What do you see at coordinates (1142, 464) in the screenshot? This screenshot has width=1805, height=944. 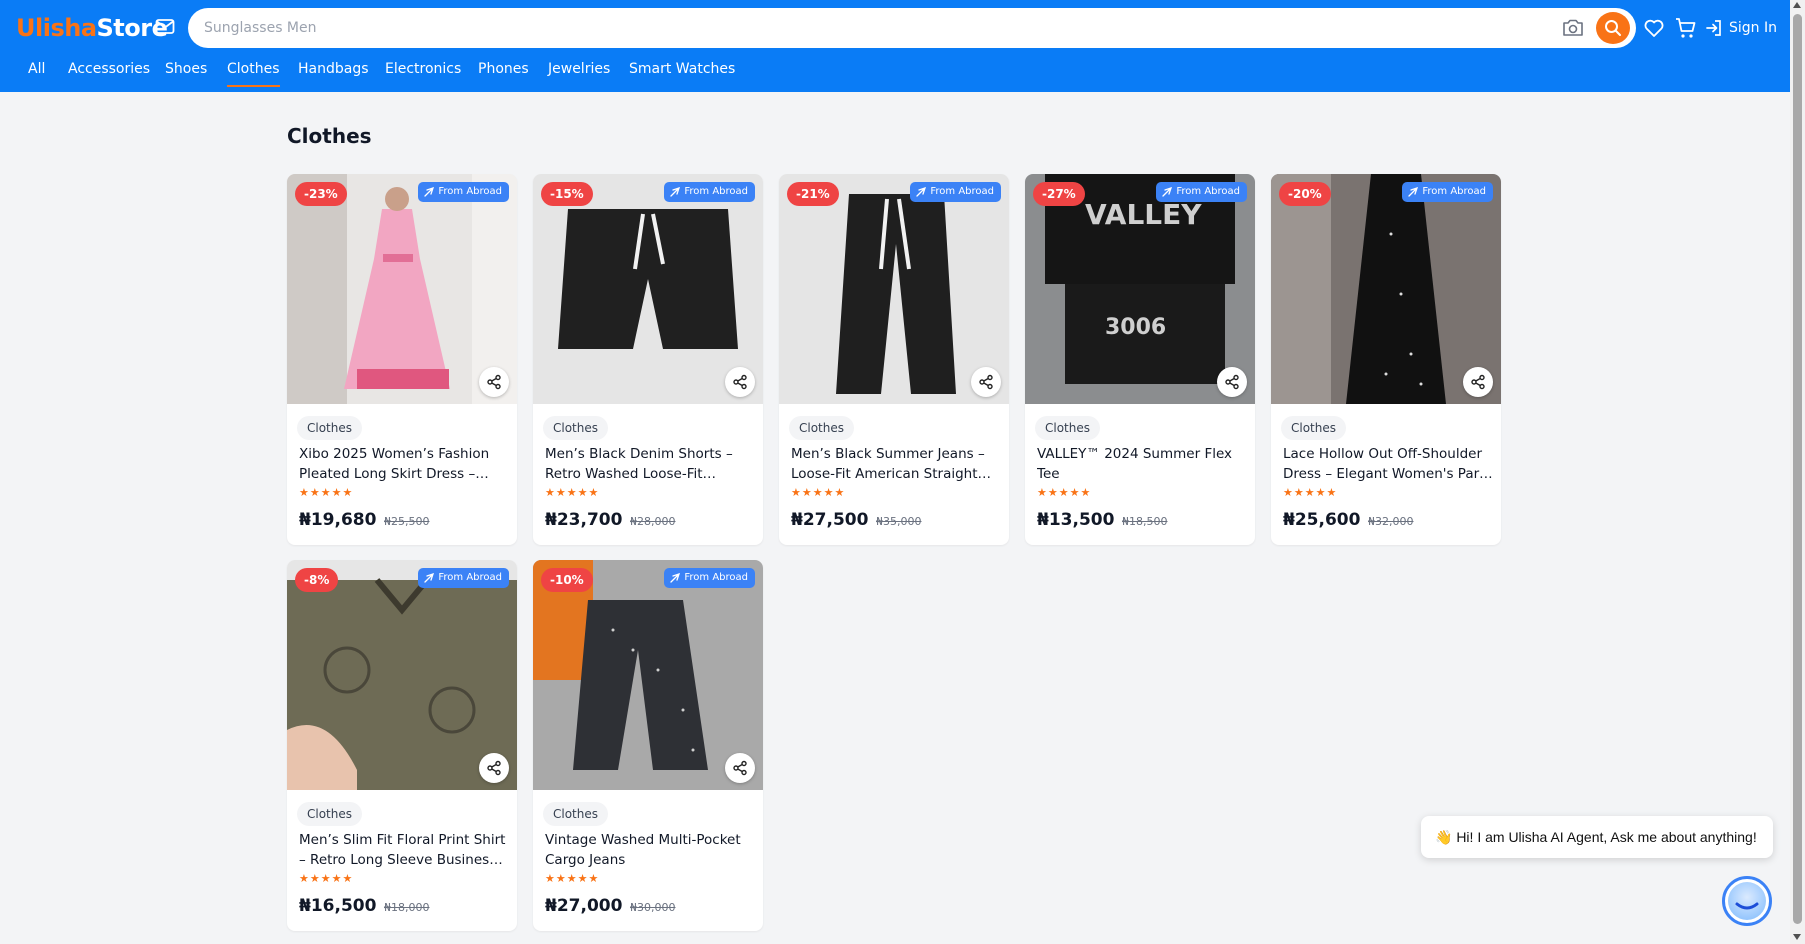 I see `product-name: VALLEY™ 2024 Summer Flex Tee` at bounding box center [1142, 464].